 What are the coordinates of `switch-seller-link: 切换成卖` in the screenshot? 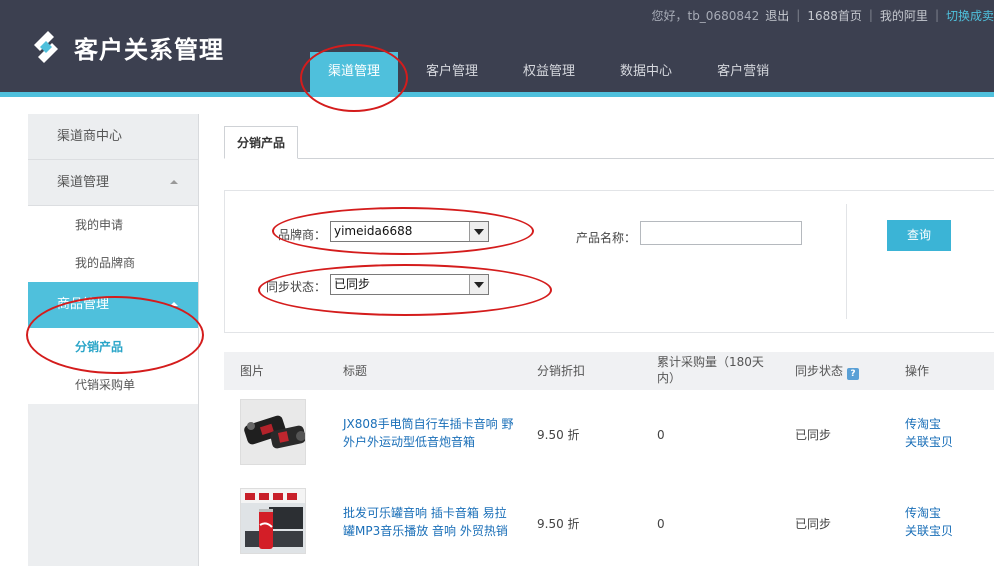 It's located at (970, 15).